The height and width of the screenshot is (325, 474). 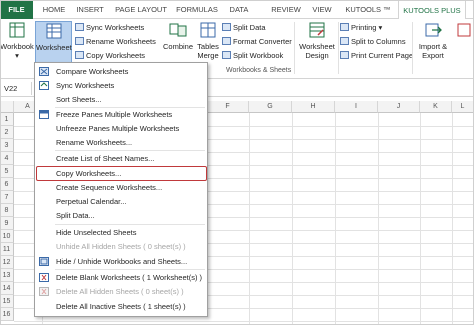 I want to click on menu-item-sync-worksheets: Sync Worksheets, so click(x=121, y=85).